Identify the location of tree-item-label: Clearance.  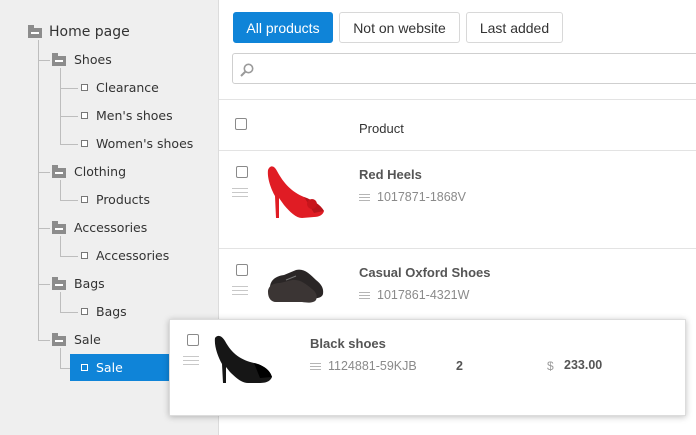
(127, 87).